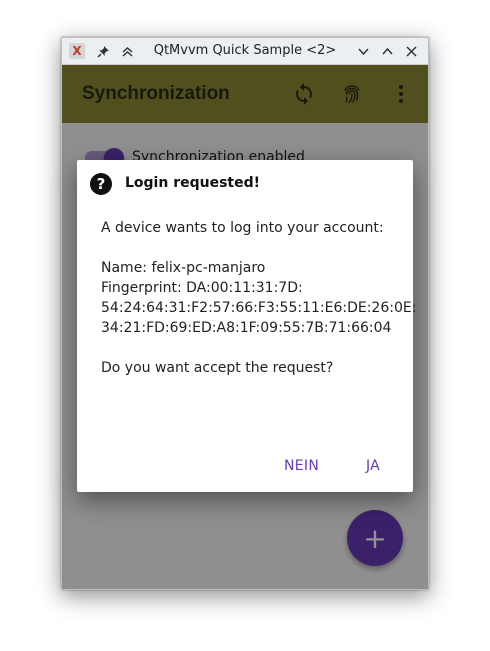  Describe the element at coordinates (217, 368) in the screenshot. I see `dialog-question: Do you want accept the request?` at that location.